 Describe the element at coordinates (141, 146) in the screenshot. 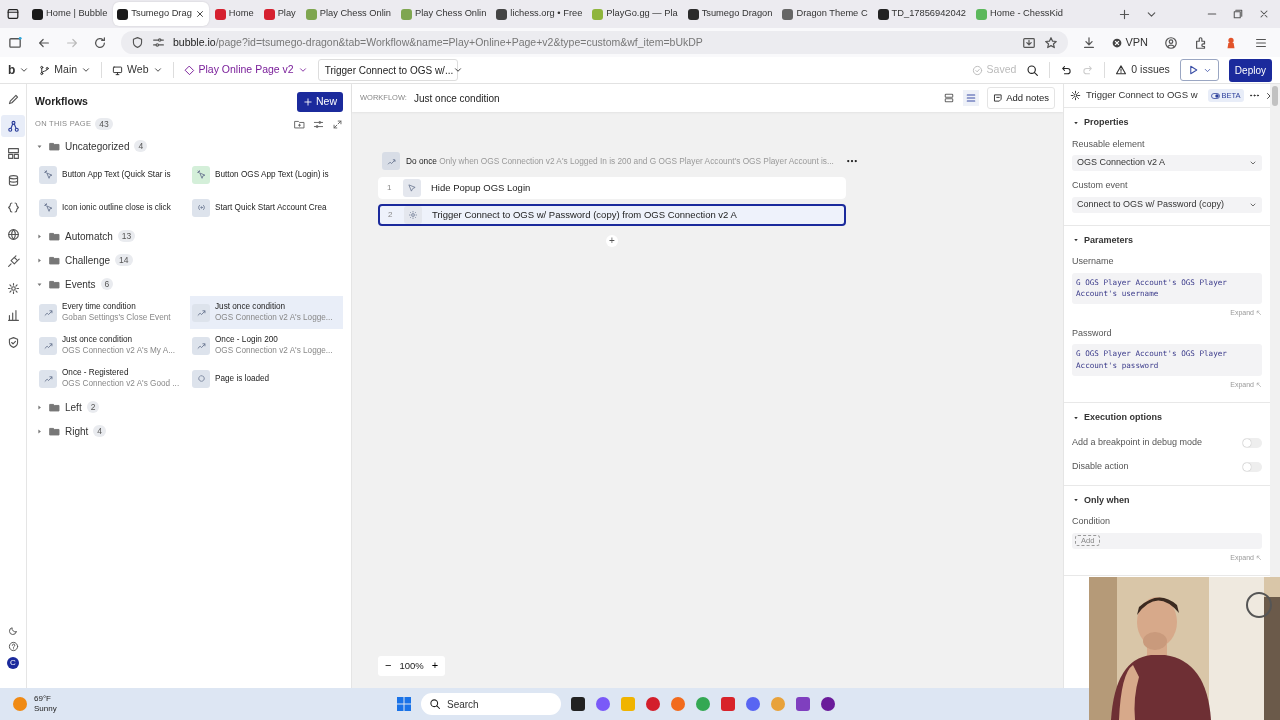

I see `count-badge: 4` at that location.